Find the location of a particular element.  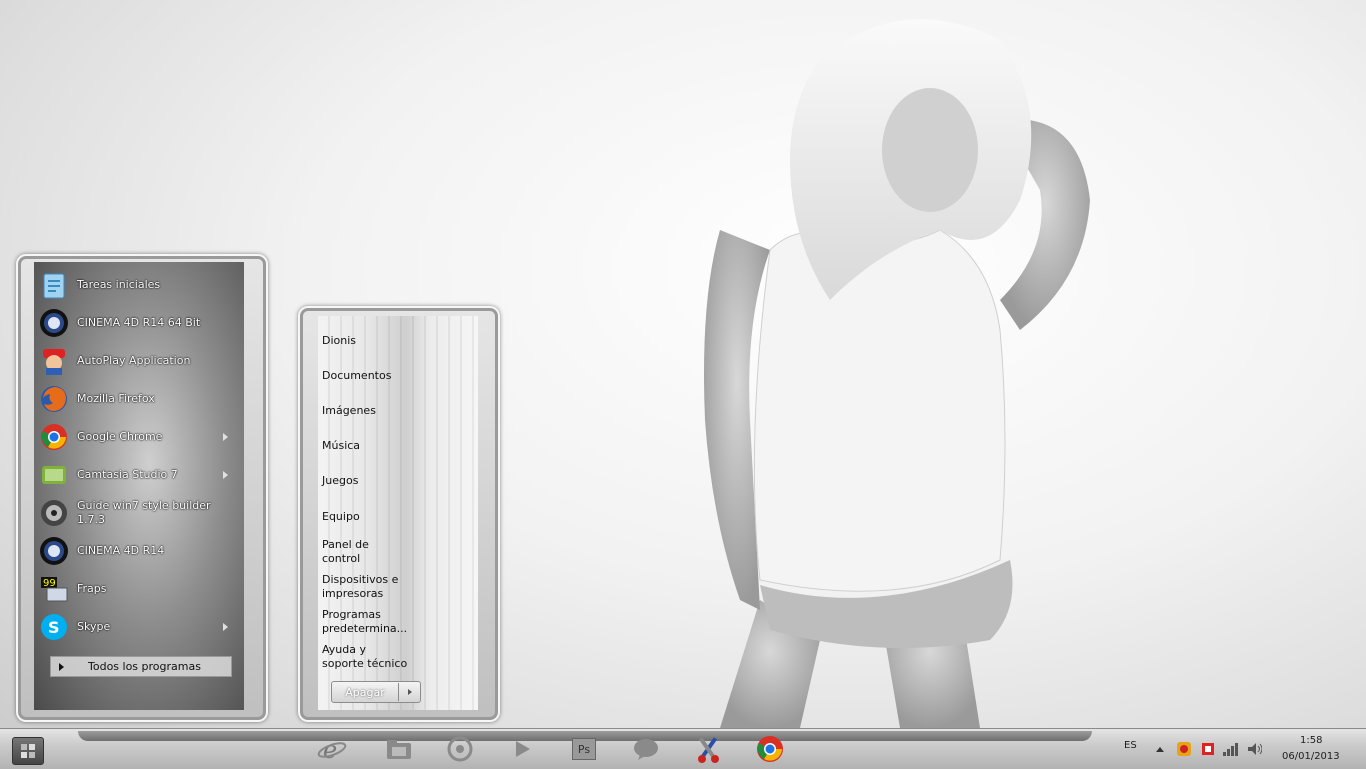

clock-date: 06/01/2013 is located at coordinates (1311, 756).